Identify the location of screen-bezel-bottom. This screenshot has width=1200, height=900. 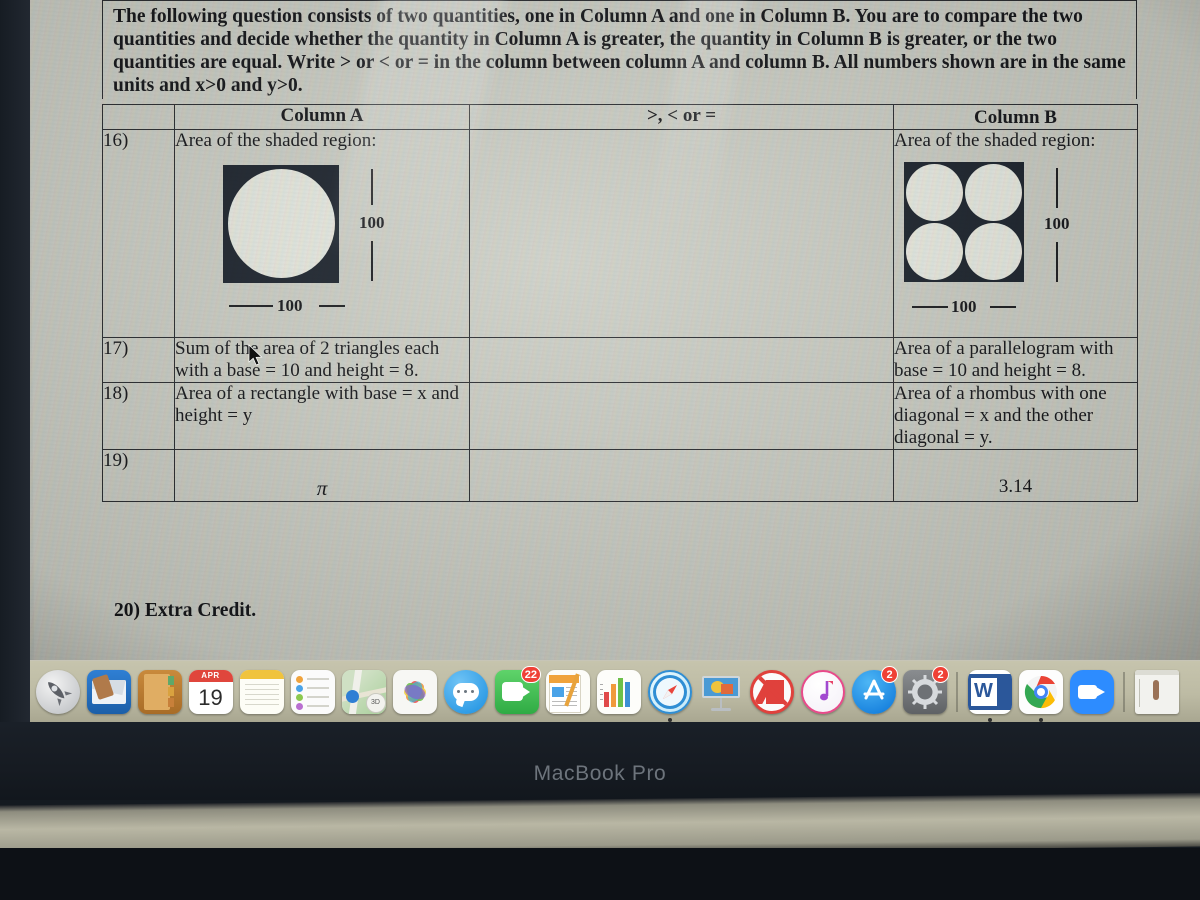
(600, 761).